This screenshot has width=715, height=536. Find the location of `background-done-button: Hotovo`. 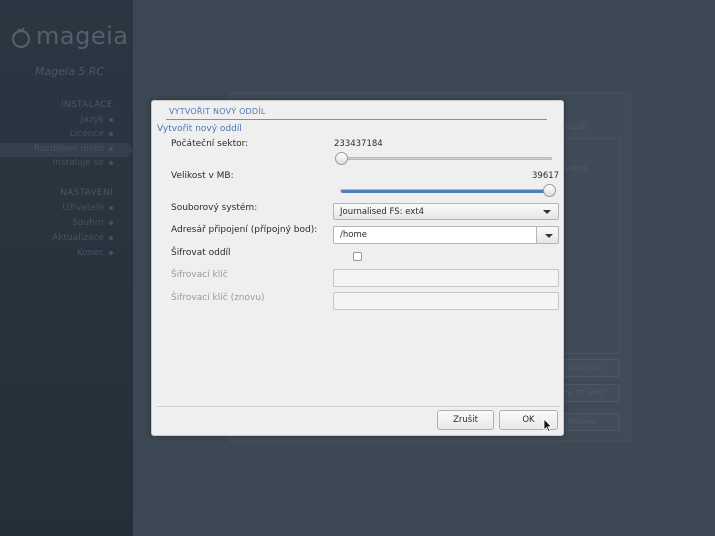

background-done-button: Hotovo is located at coordinates (591, 422).